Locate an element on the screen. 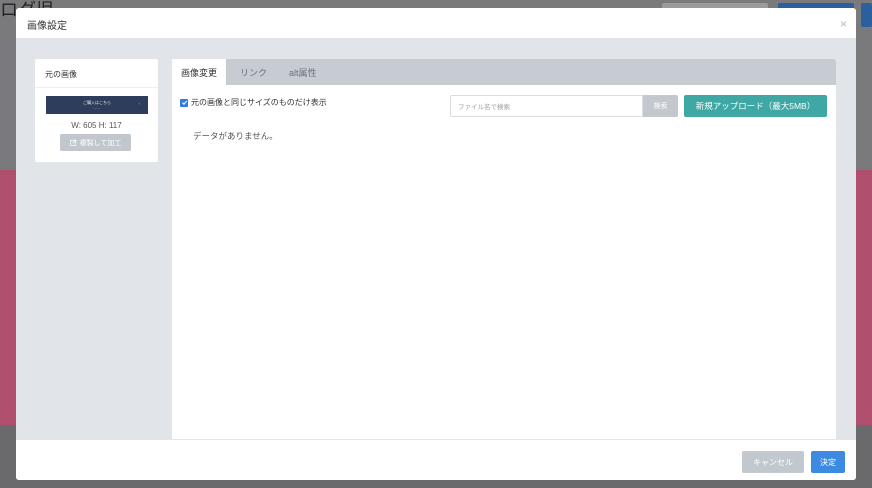 Image resolution: width=872 pixels, height=488 pixels. copy-and-edit-label: 複製して加工 is located at coordinates (100, 143).